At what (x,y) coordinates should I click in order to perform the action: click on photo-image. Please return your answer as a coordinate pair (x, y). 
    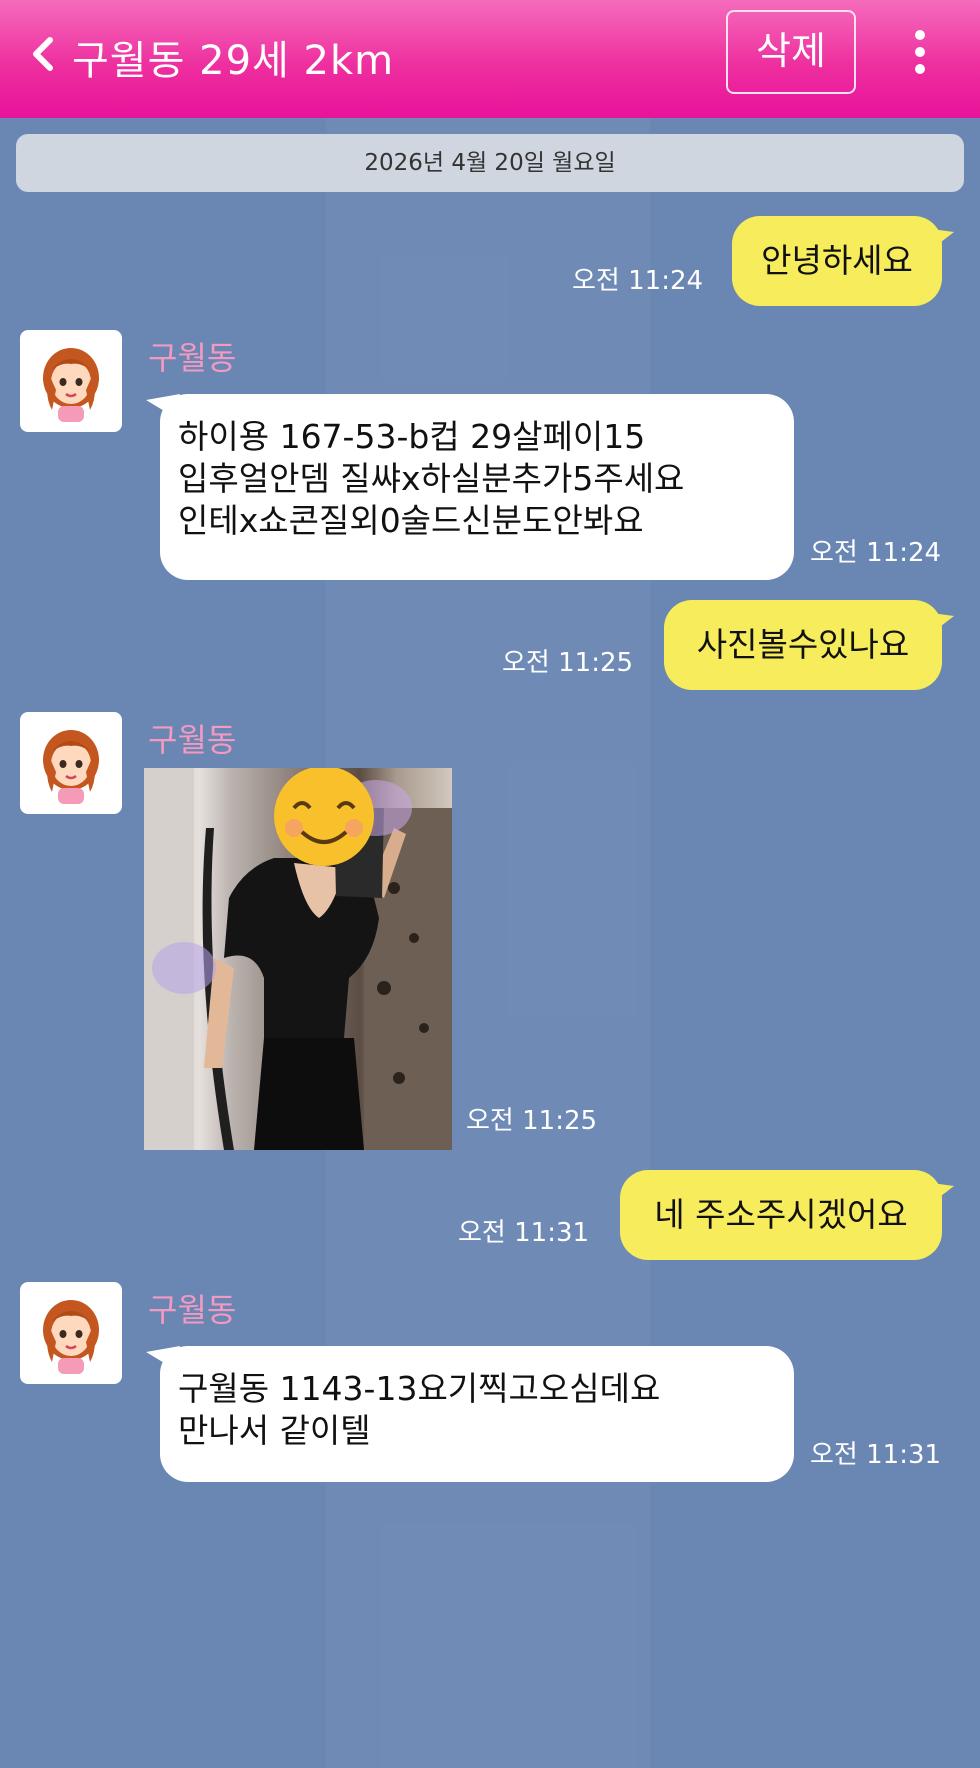
    Looking at the image, I should click on (298, 959).